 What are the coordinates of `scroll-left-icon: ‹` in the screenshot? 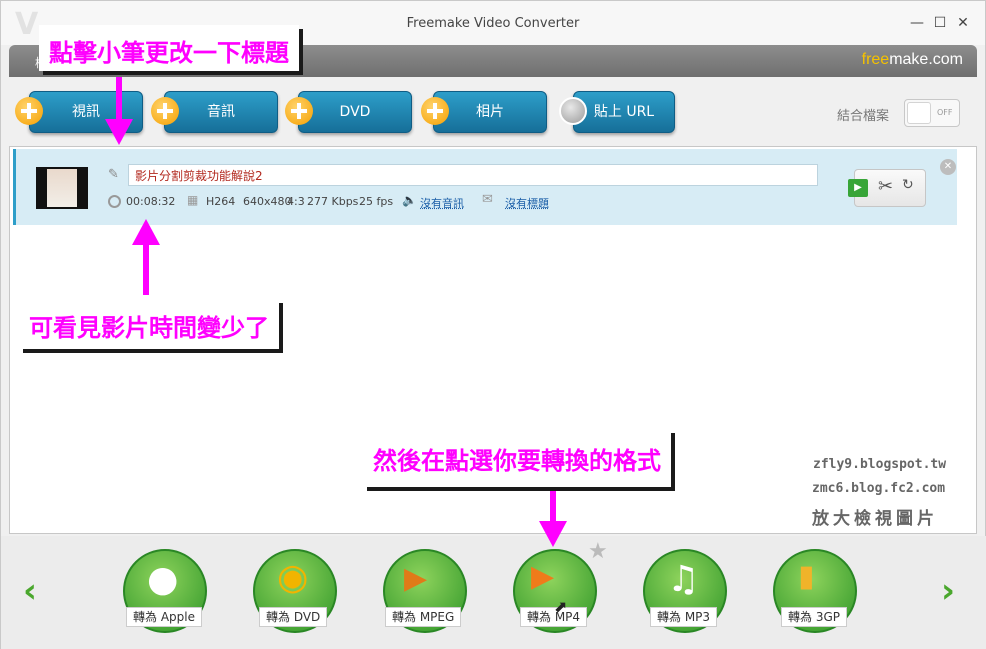 It's located at (30, 591).